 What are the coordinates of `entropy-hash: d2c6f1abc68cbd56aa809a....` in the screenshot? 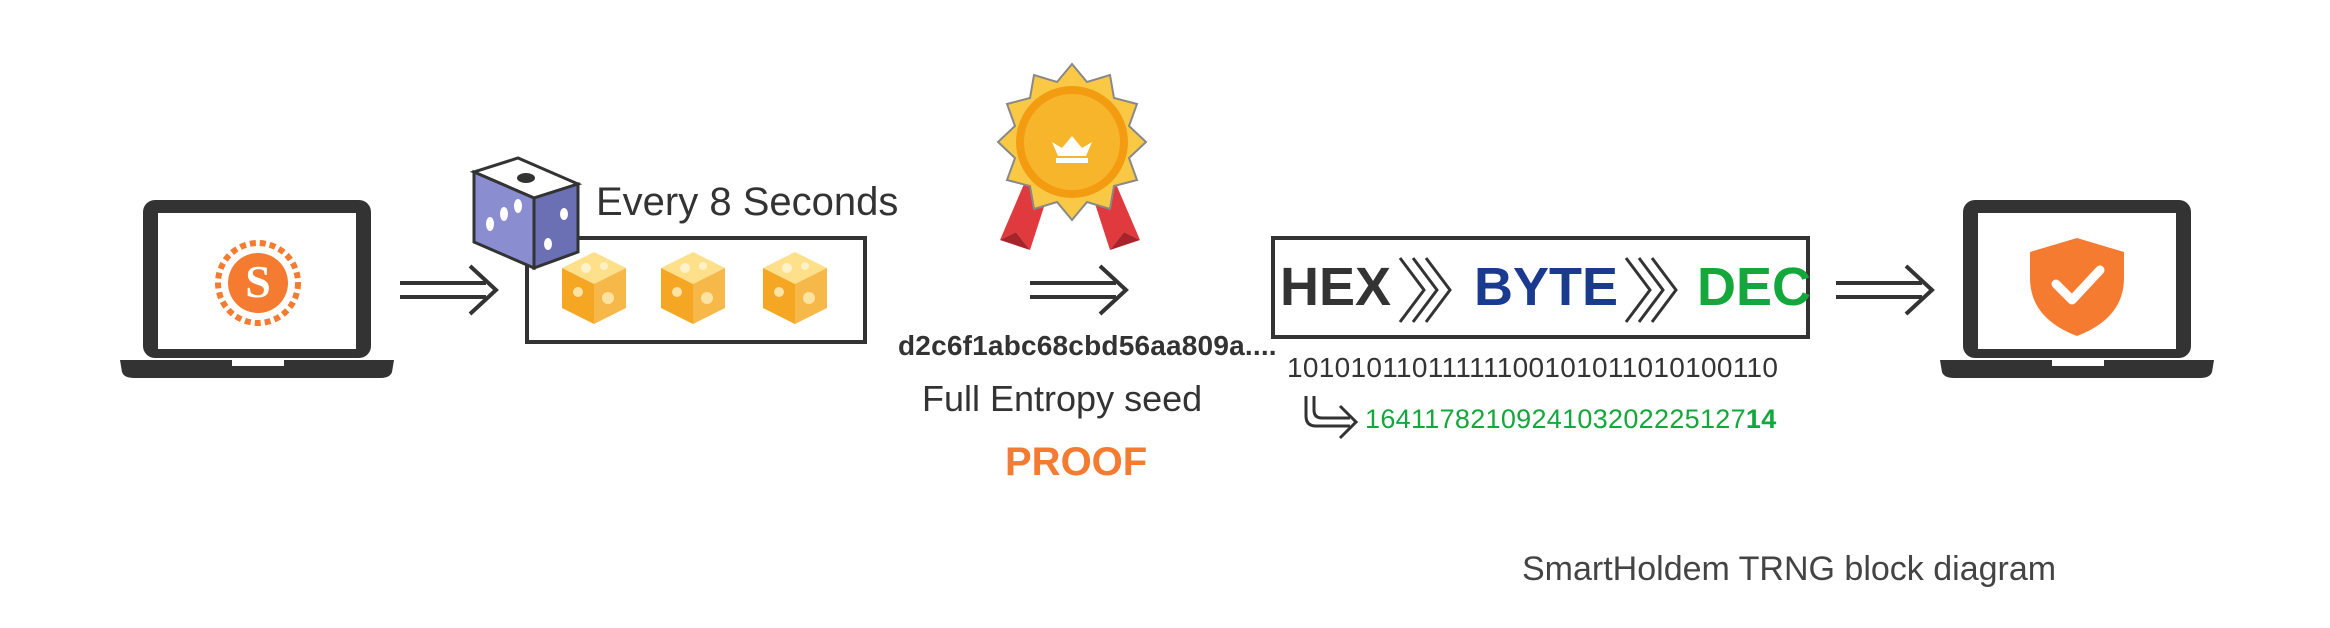 It's located at (1087, 345).